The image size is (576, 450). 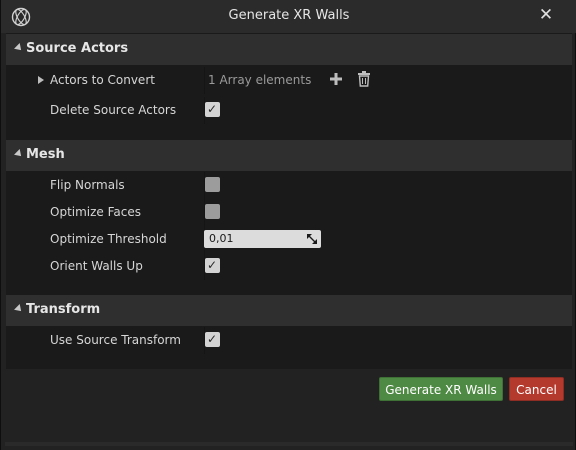 I want to click on category-label: Transform, so click(x=63, y=309).